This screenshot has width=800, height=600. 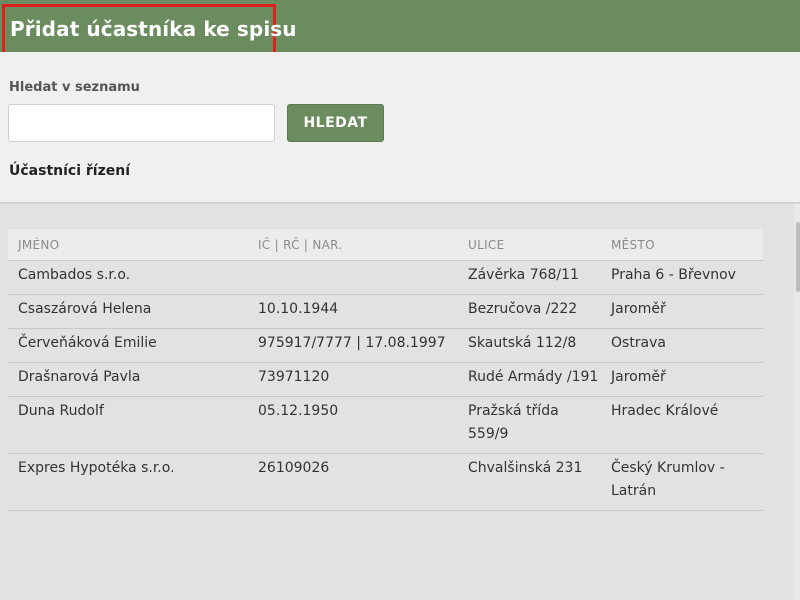 What do you see at coordinates (141, 123) in the screenshot?
I see `search-input` at bounding box center [141, 123].